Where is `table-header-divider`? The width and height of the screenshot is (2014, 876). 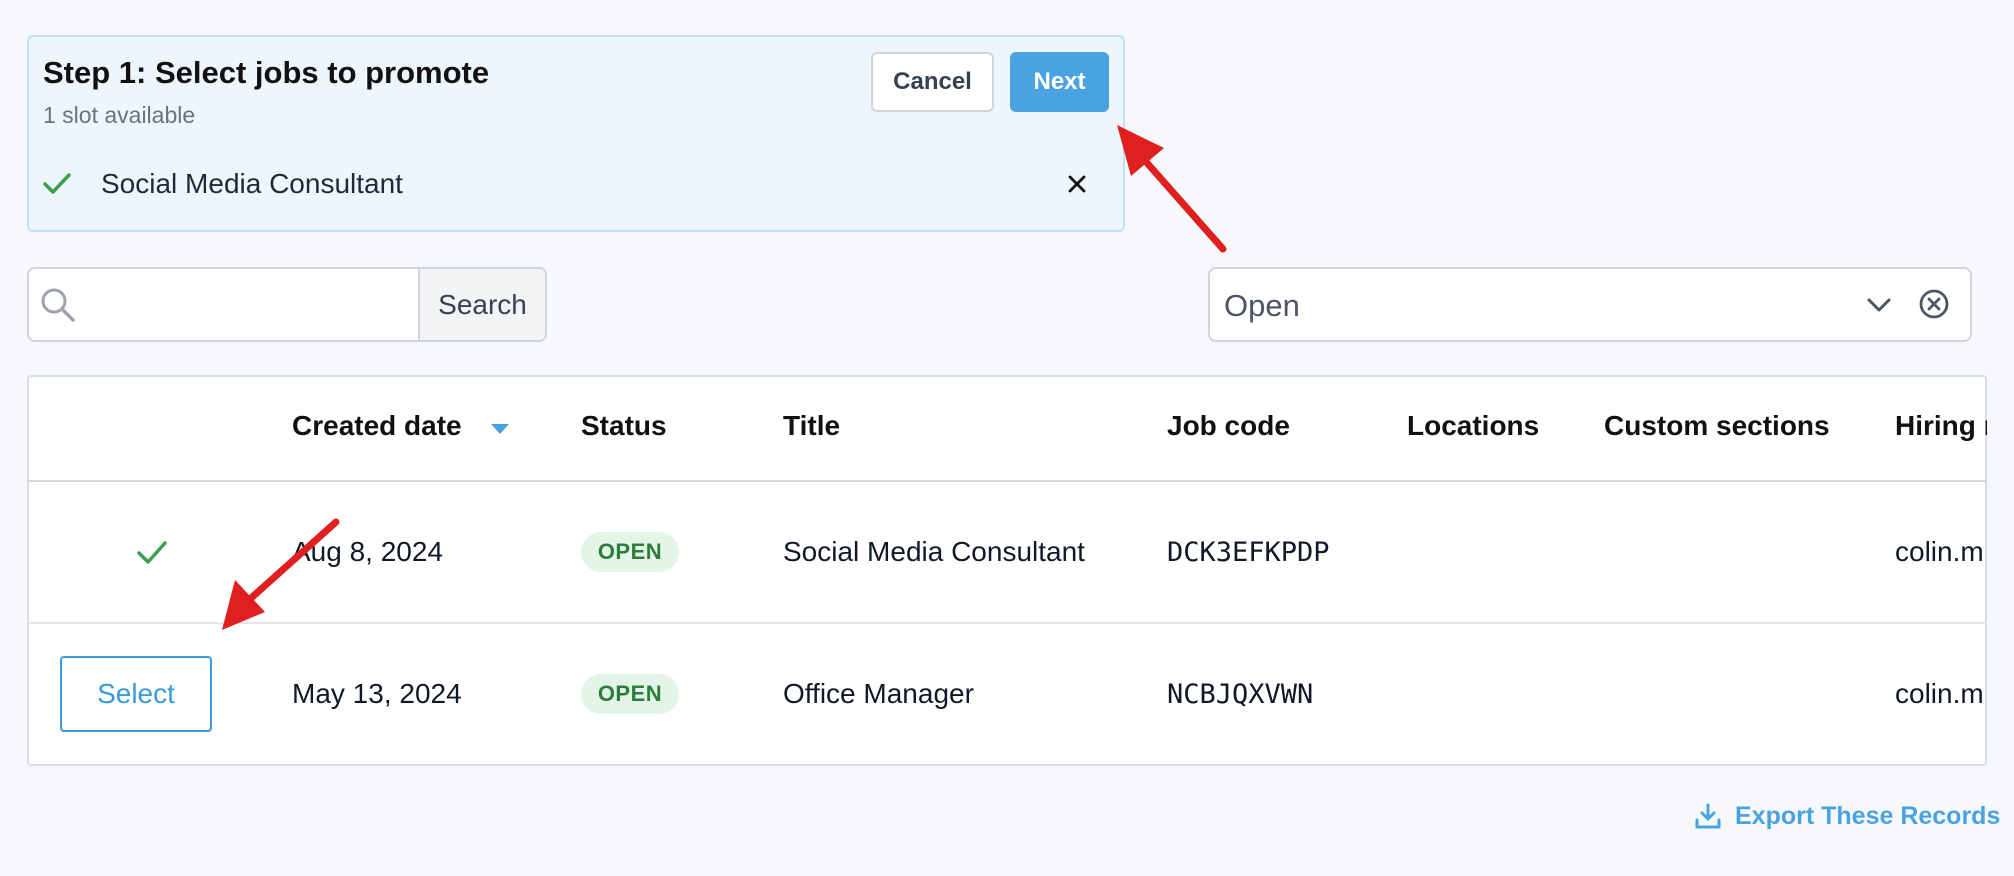
table-header-divider is located at coordinates (1008, 481).